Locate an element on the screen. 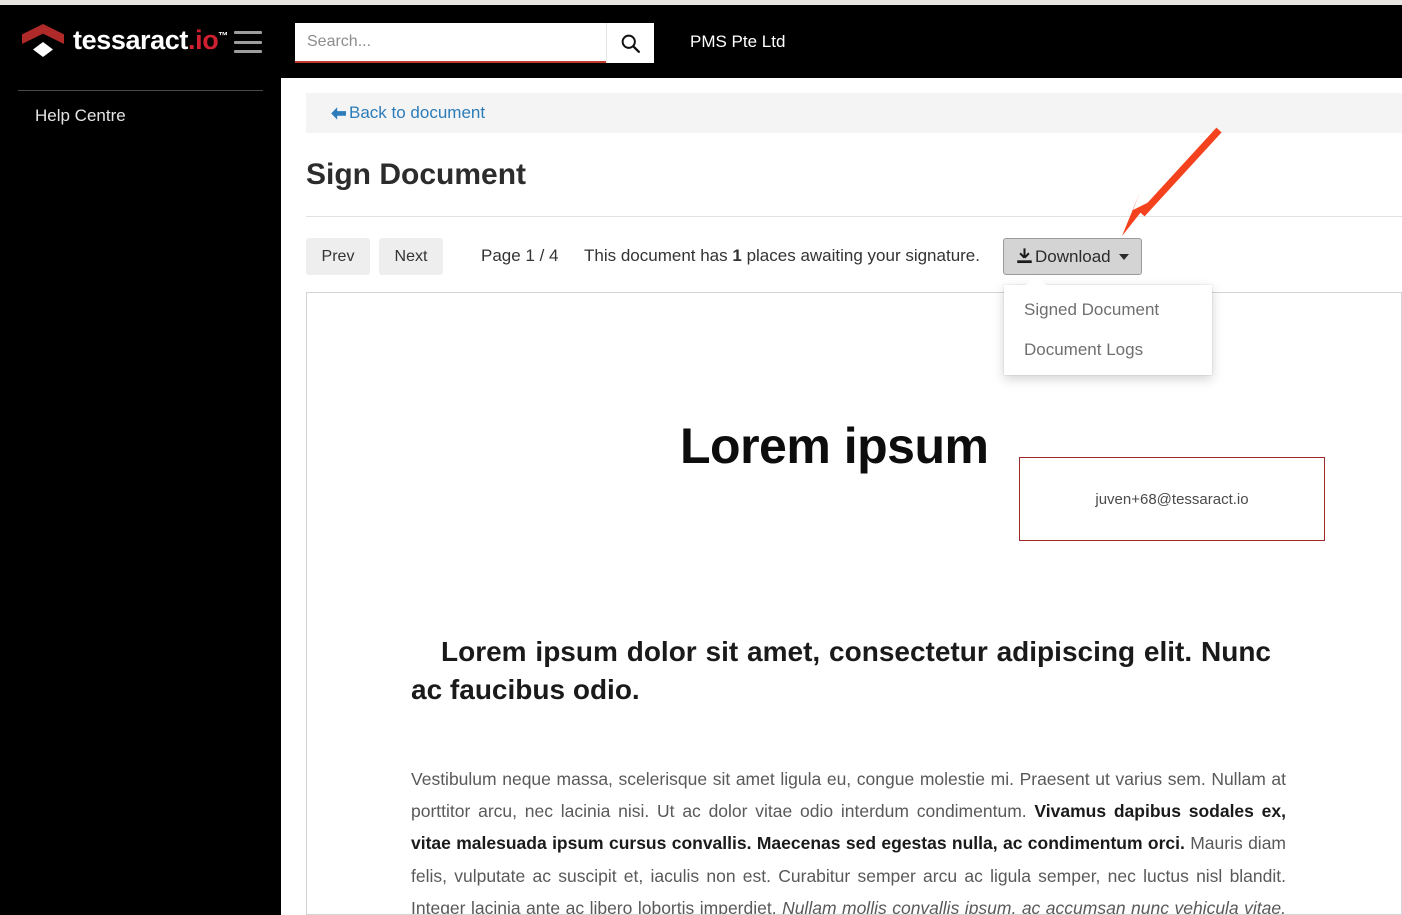  download-dropdown-menu: Signed Document Document Logs is located at coordinates (1108, 325).